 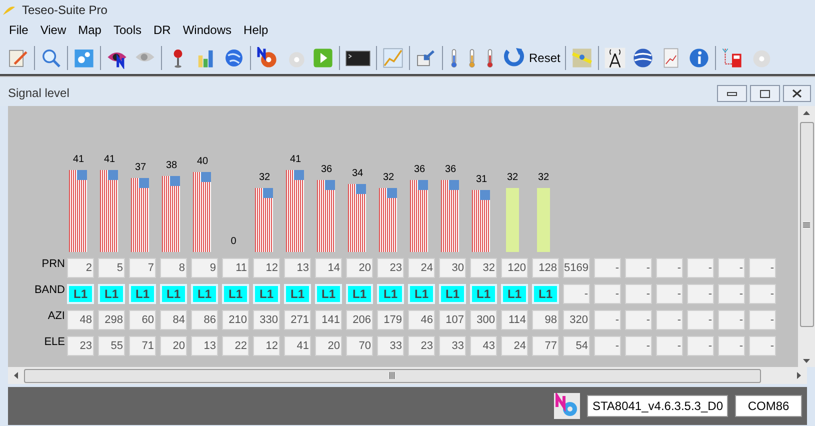 What do you see at coordinates (359, 346) in the screenshot?
I see `elevation-cell: 70` at bounding box center [359, 346].